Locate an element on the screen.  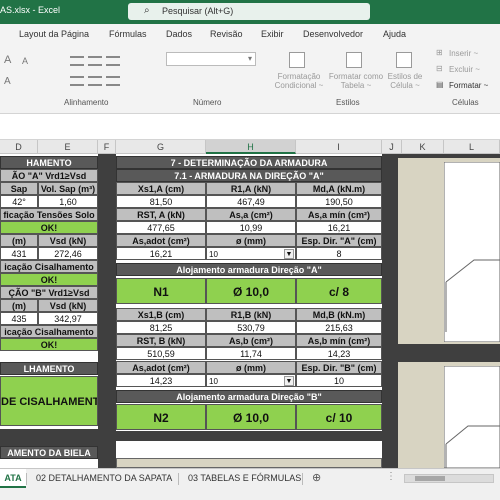
sheet-tab-tabelas: 03 TABELAS E FÓRMULAS is located at coordinates (244, 478).